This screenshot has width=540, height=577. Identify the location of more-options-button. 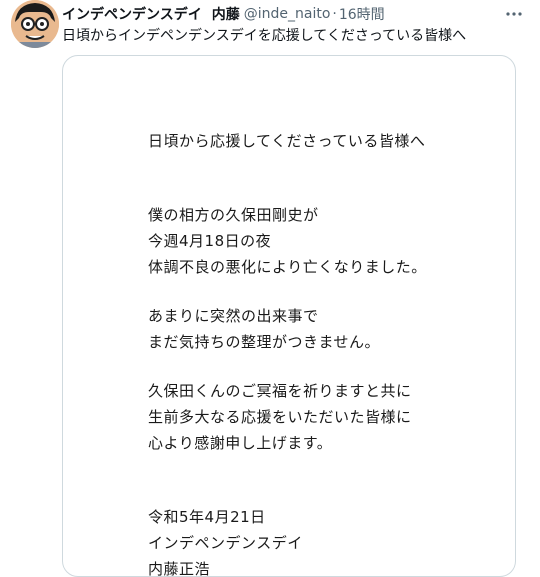
(514, 14).